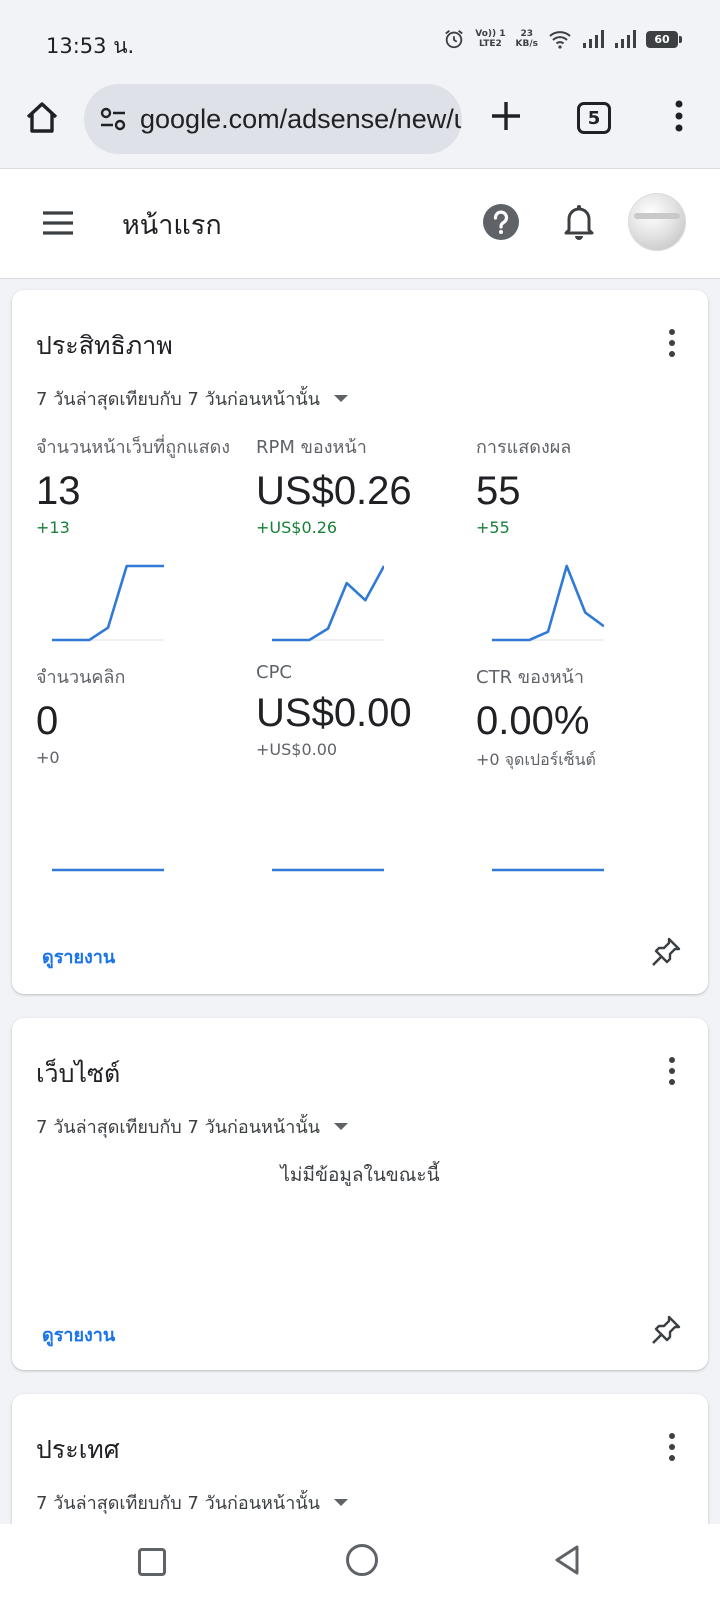  I want to click on empty-state-text: ไม่มีข้อมูลในขณะนี้, so click(360, 1175).